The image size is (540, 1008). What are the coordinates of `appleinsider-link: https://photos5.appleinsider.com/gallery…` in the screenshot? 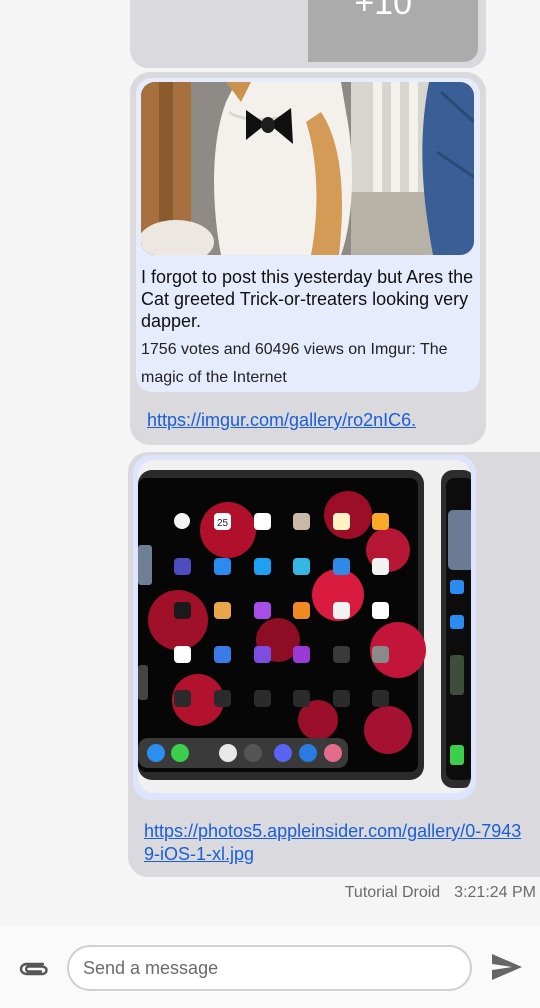 It's located at (334, 843).